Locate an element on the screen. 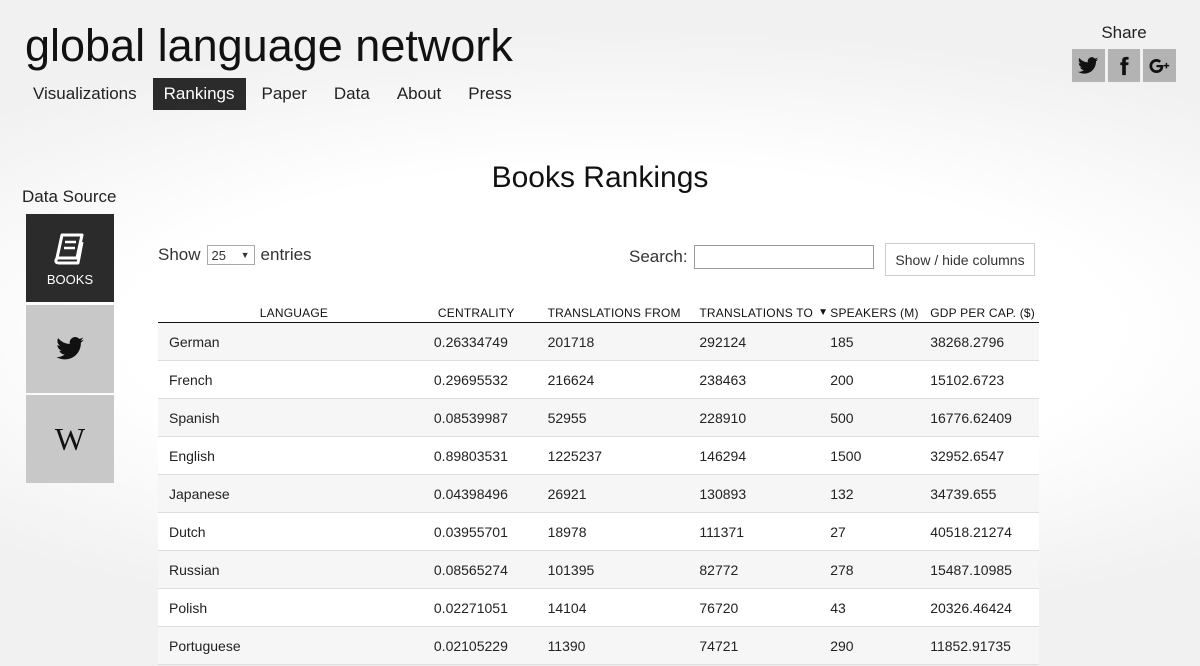 The height and width of the screenshot is (666, 1200). twitter-bird-icon is located at coordinates (70, 348).